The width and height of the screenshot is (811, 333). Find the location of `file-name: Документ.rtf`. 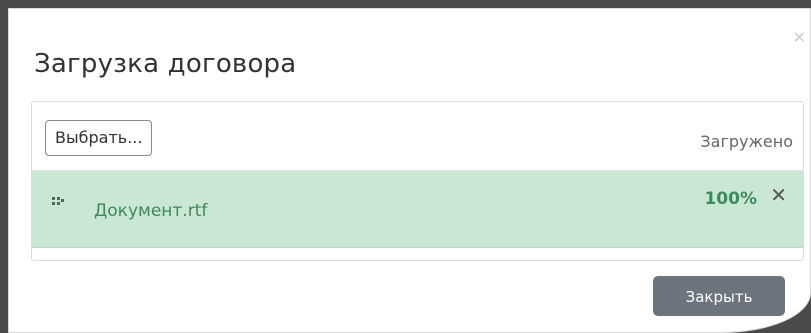

file-name: Документ.rtf is located at coordinates (151, 211).